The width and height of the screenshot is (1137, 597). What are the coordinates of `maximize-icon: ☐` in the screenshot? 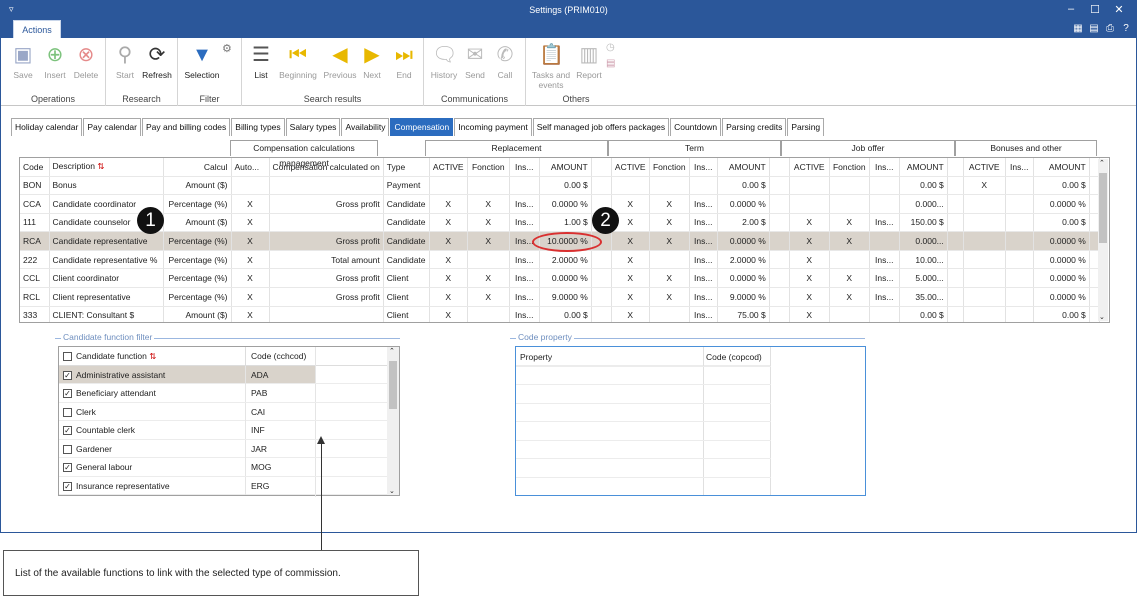 It's located at (1095, 9).